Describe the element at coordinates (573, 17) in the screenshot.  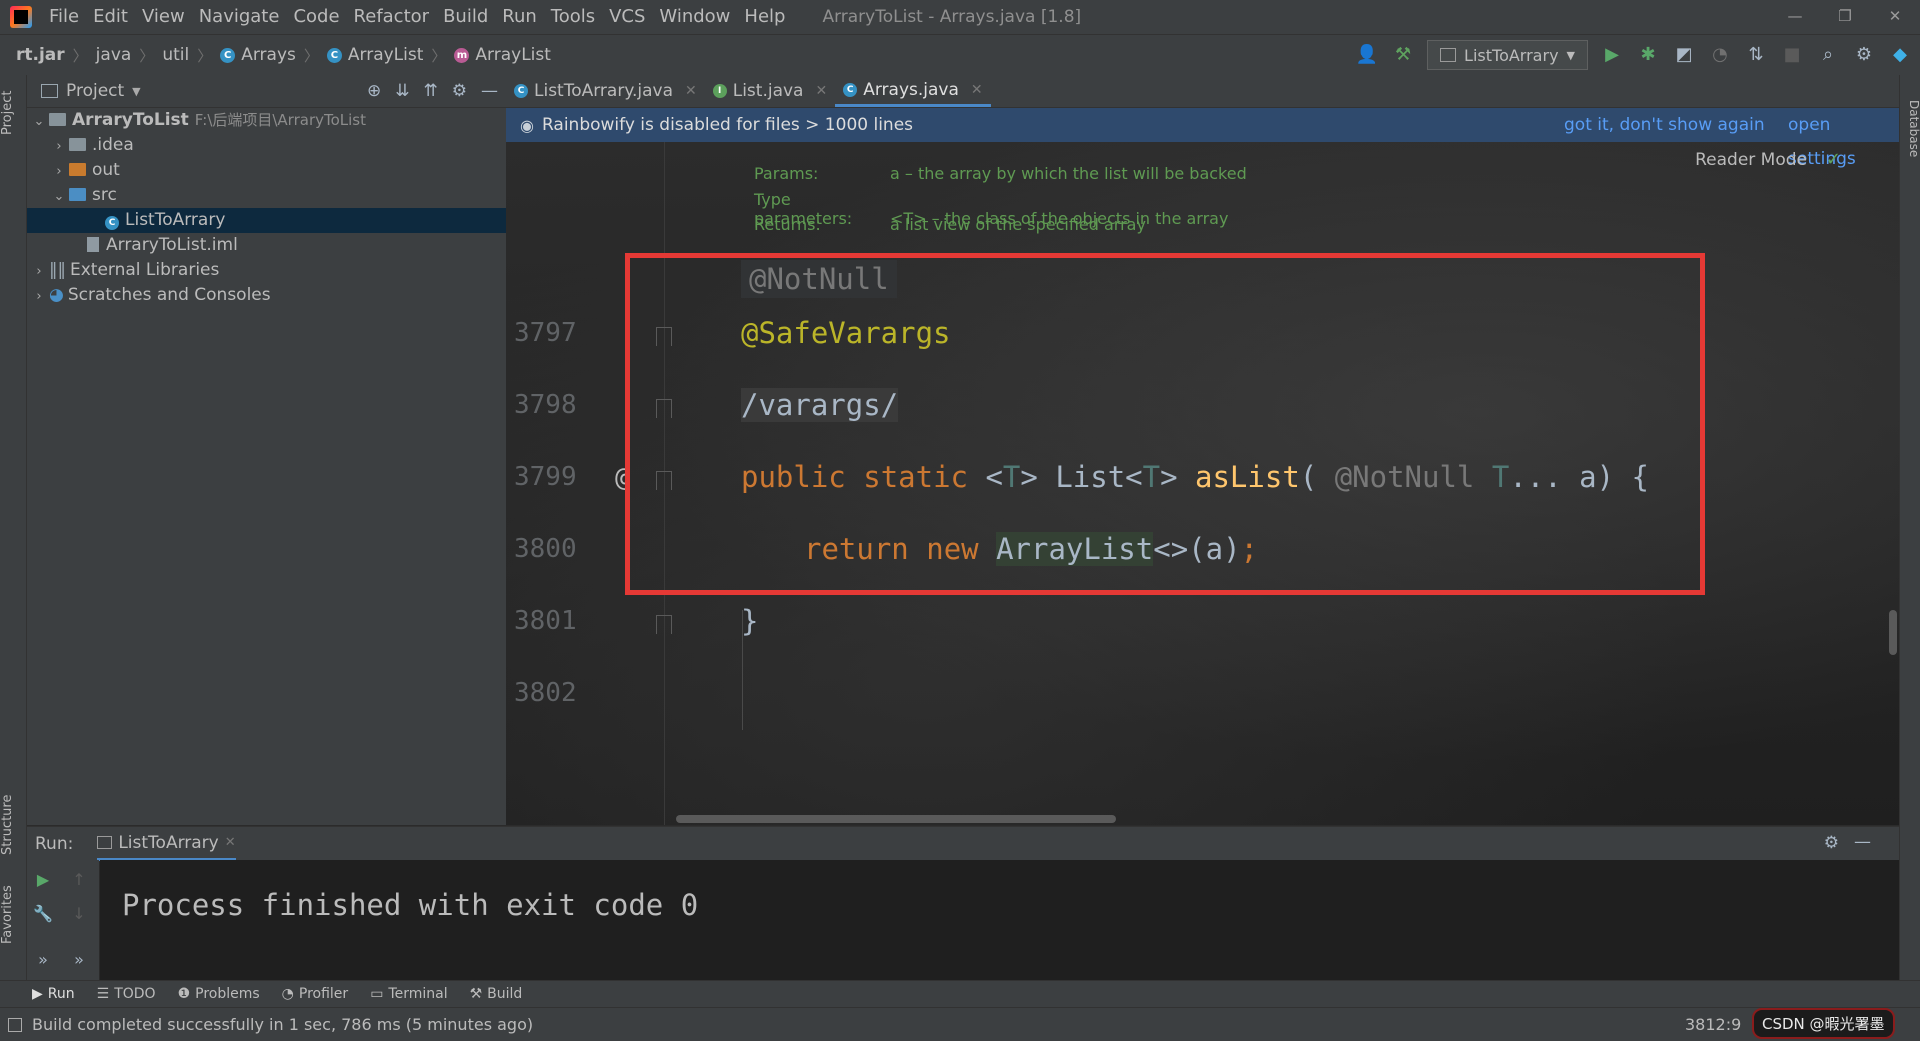
I see `menu-tools: Tools` at that location.